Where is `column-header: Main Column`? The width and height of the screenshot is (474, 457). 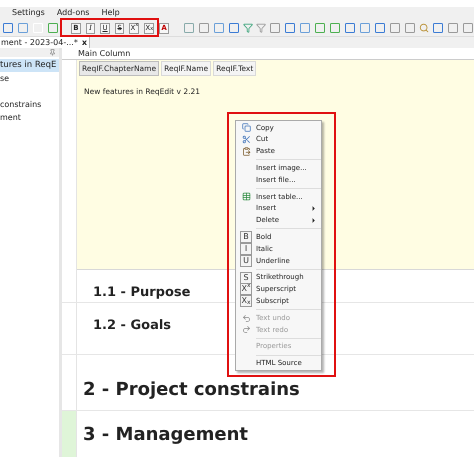
column-header: Main Column is located at coordinates (268, 54).